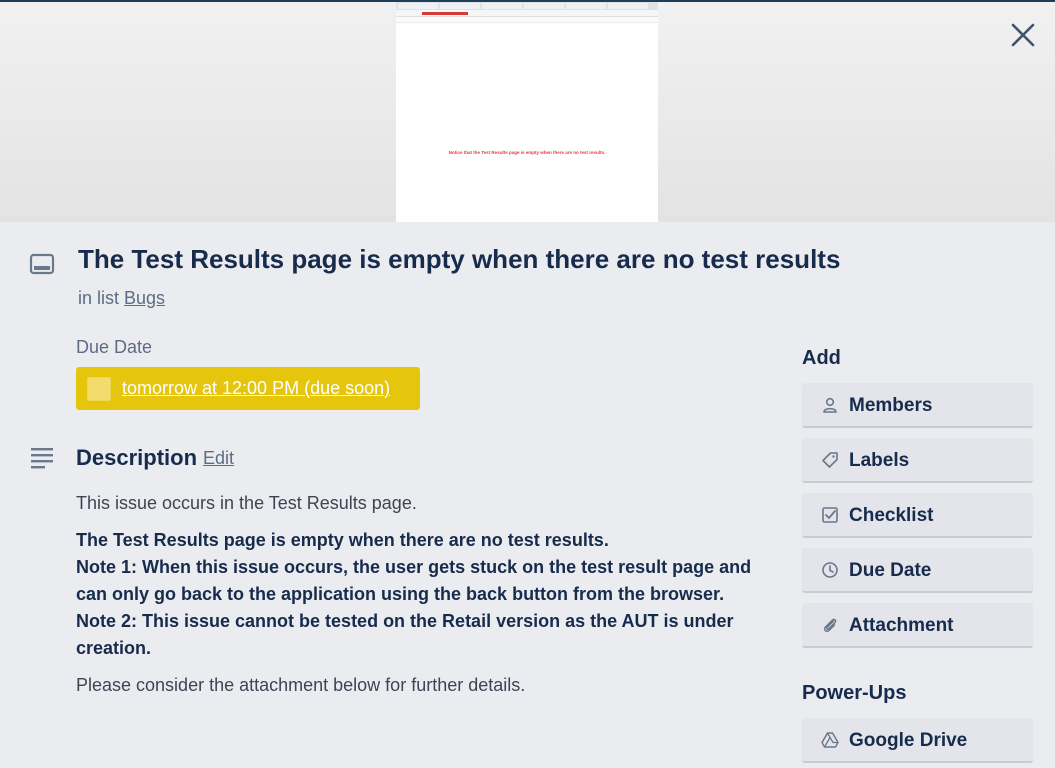 The image size is (1055, 768). Describe the element at coordinates (42, 458) in the screenshot. I see `description-icon` at that location.